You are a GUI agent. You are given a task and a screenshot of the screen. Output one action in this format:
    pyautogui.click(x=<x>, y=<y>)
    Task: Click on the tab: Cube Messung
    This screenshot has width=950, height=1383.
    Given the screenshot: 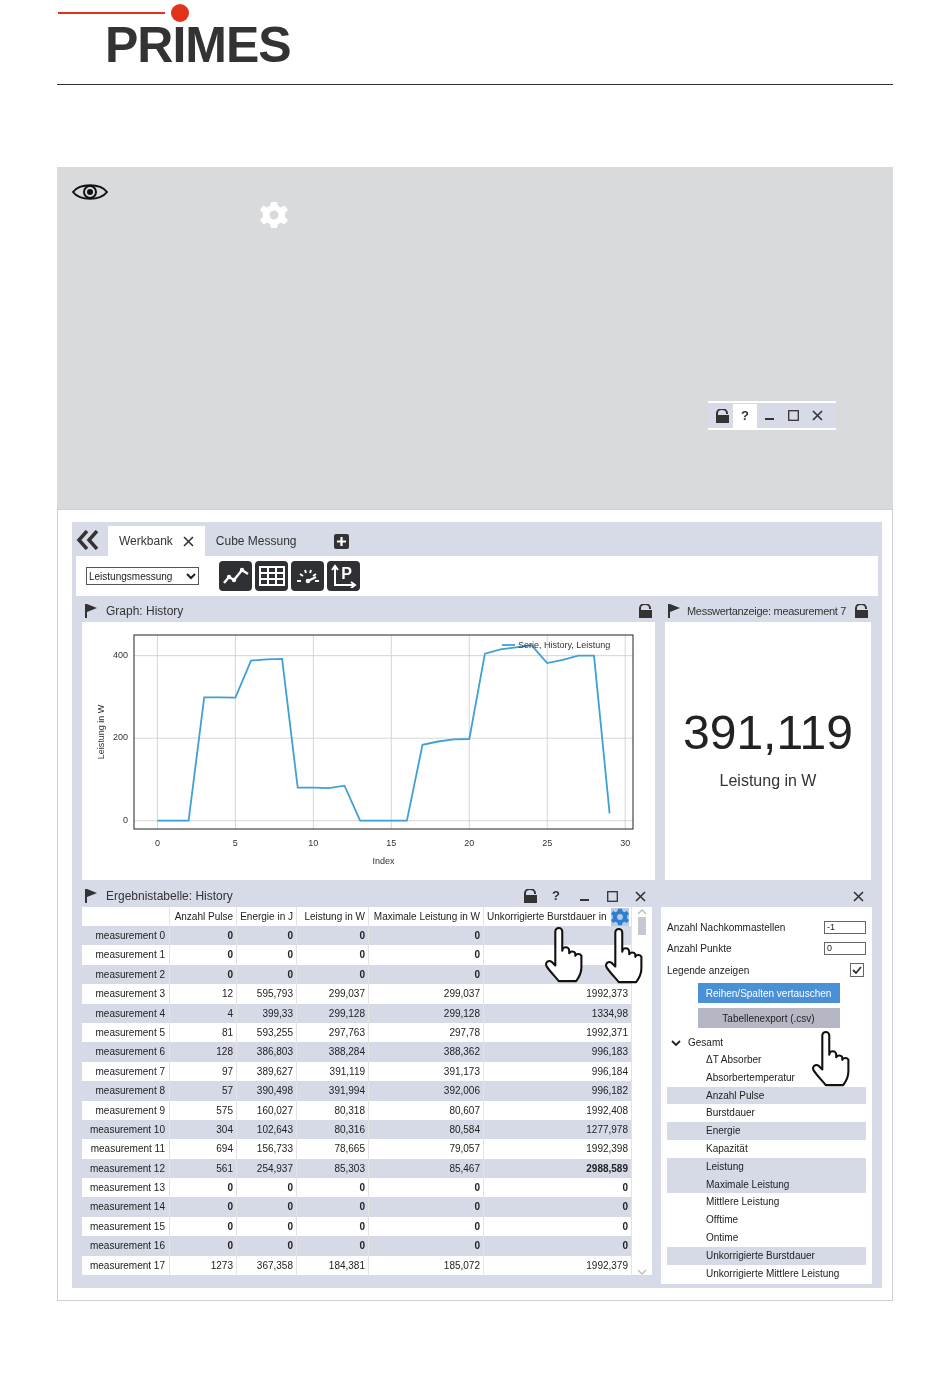 What is the action you would take?
    pyautogui.click(x=256, y=541)
    